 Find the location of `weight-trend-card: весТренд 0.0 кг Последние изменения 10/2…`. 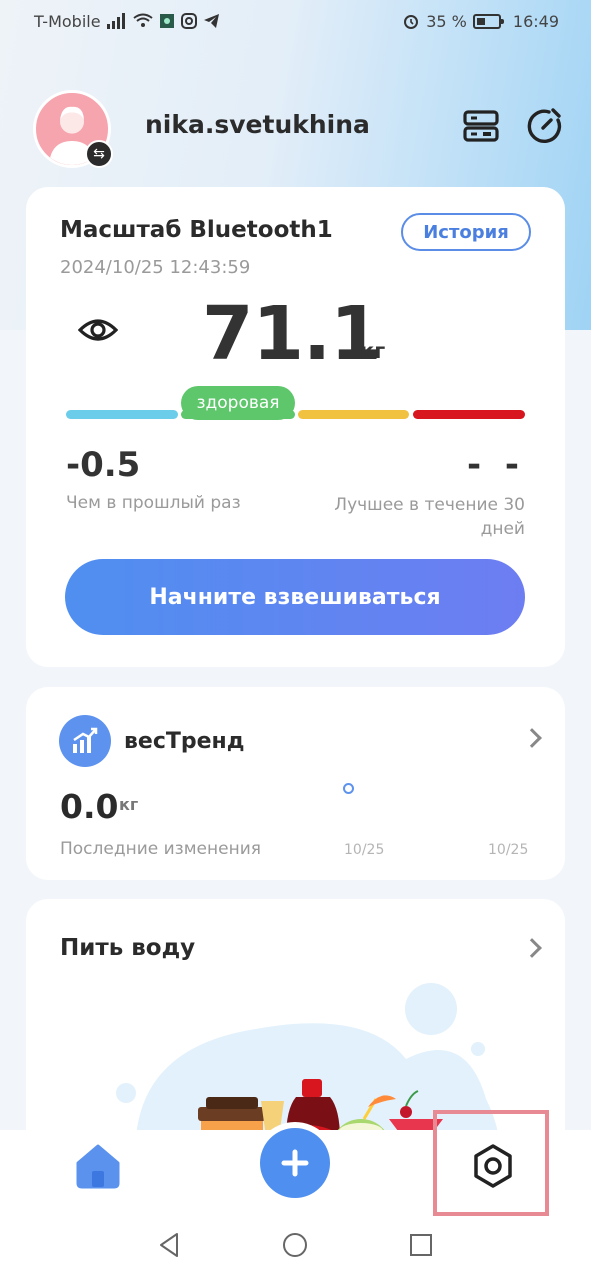

weight-trend-card: весТренд 0.0 кг Последние изменения 10/2… is located at coordinates (295, 783).